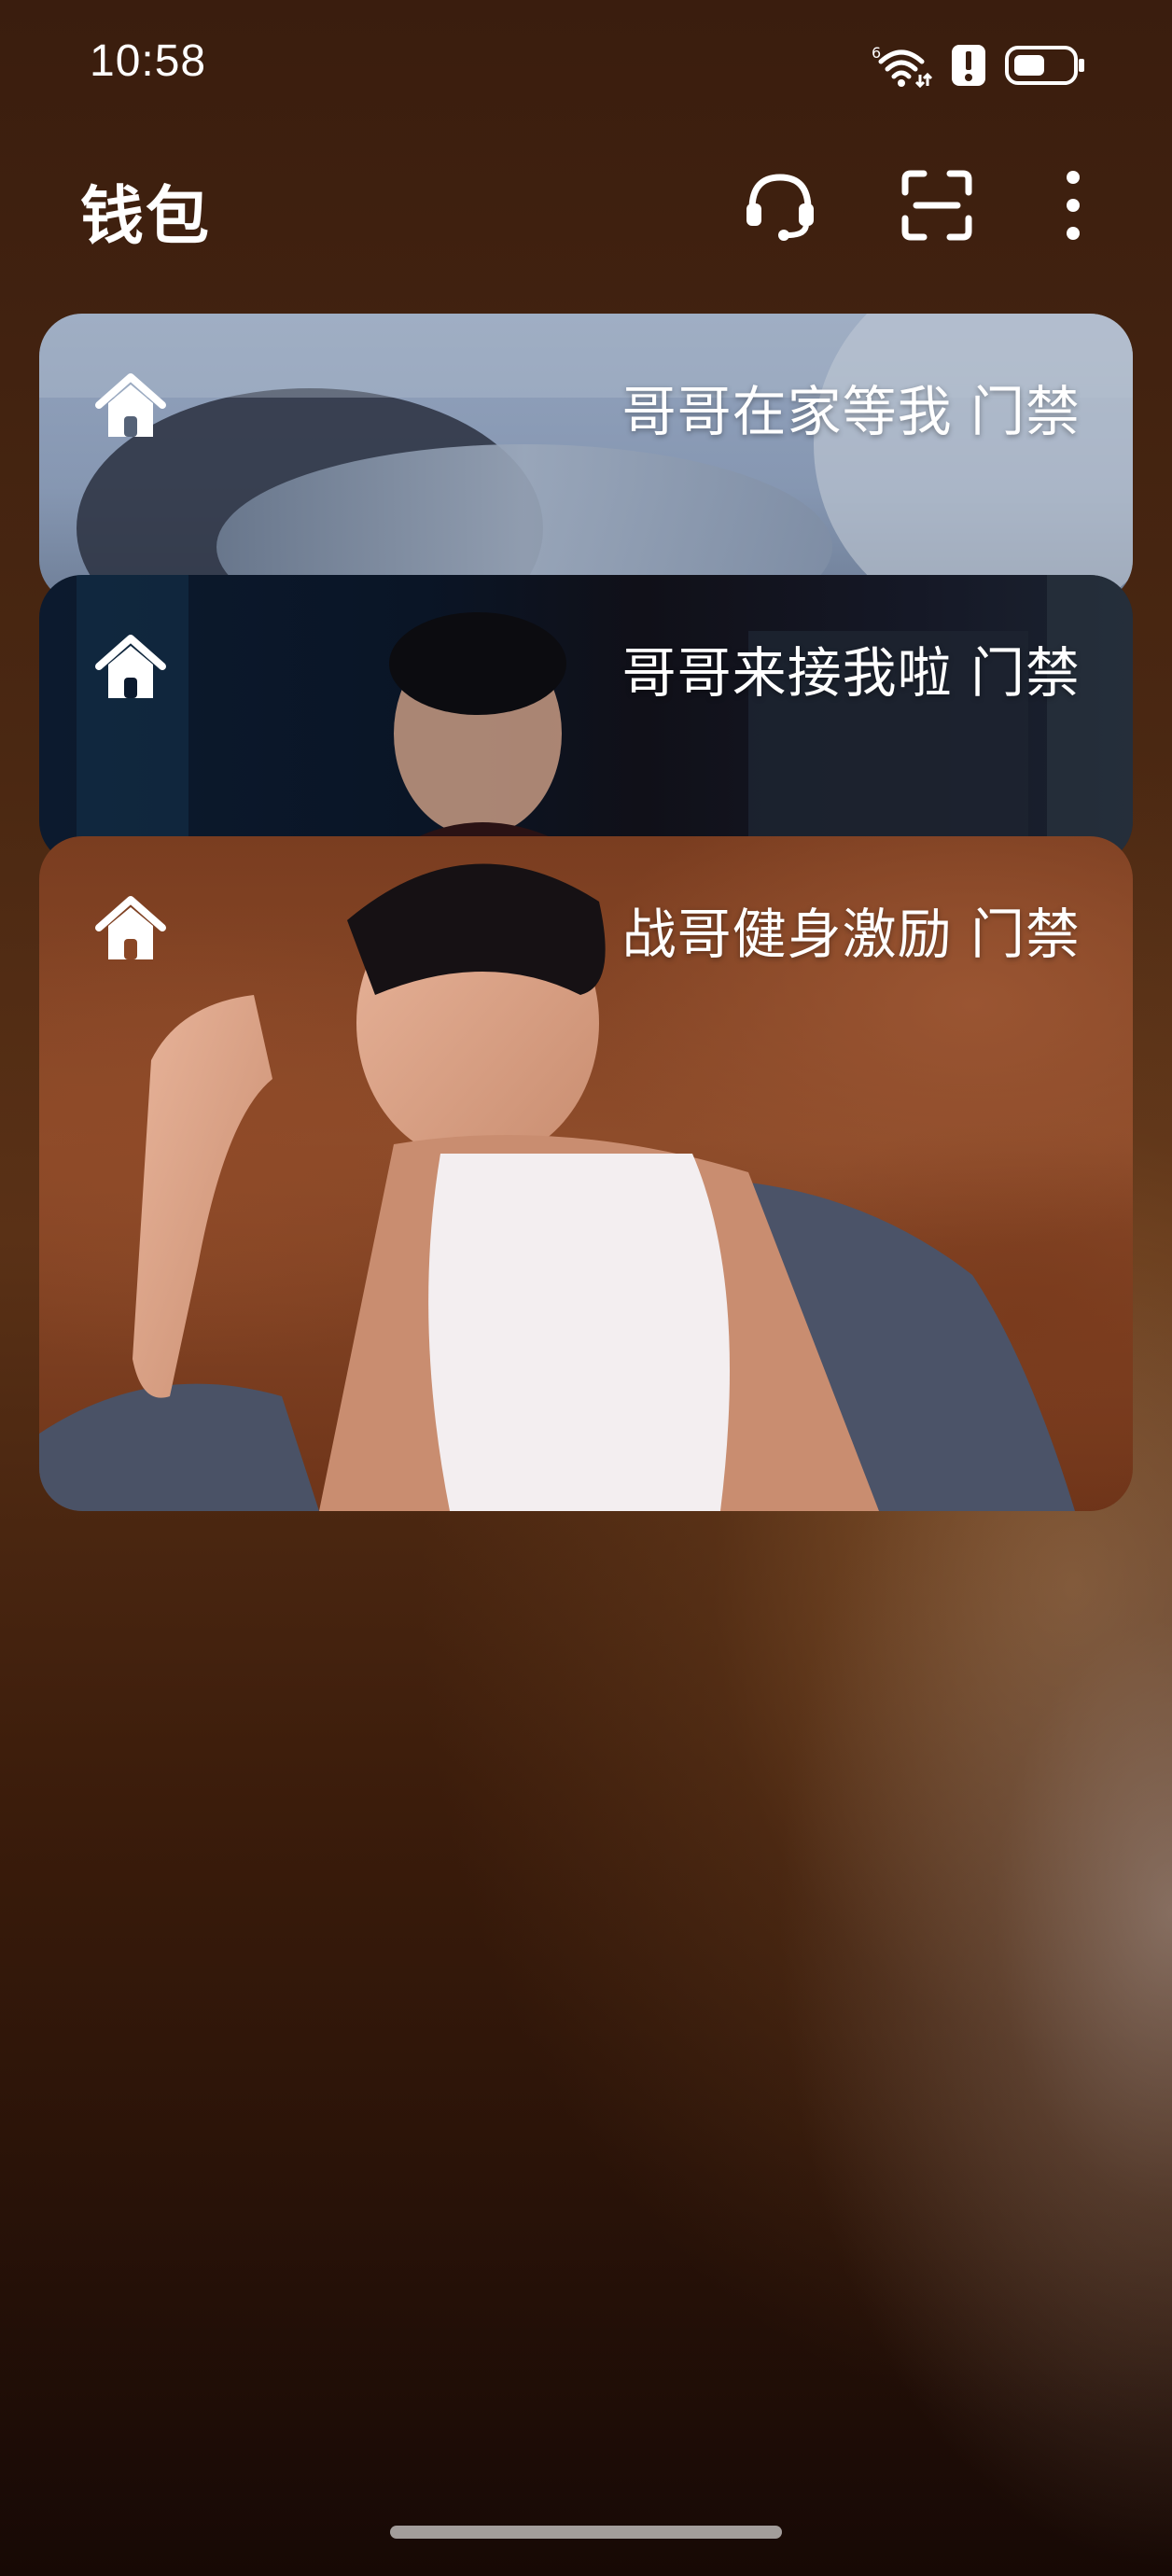  I want to click on scan-button, so click(937, 205).